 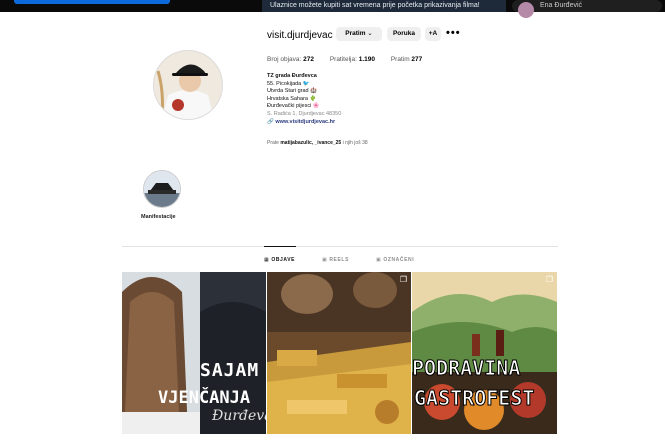 I want to click on chevron-down-icon: ⌄, so click(x=370, y=33).